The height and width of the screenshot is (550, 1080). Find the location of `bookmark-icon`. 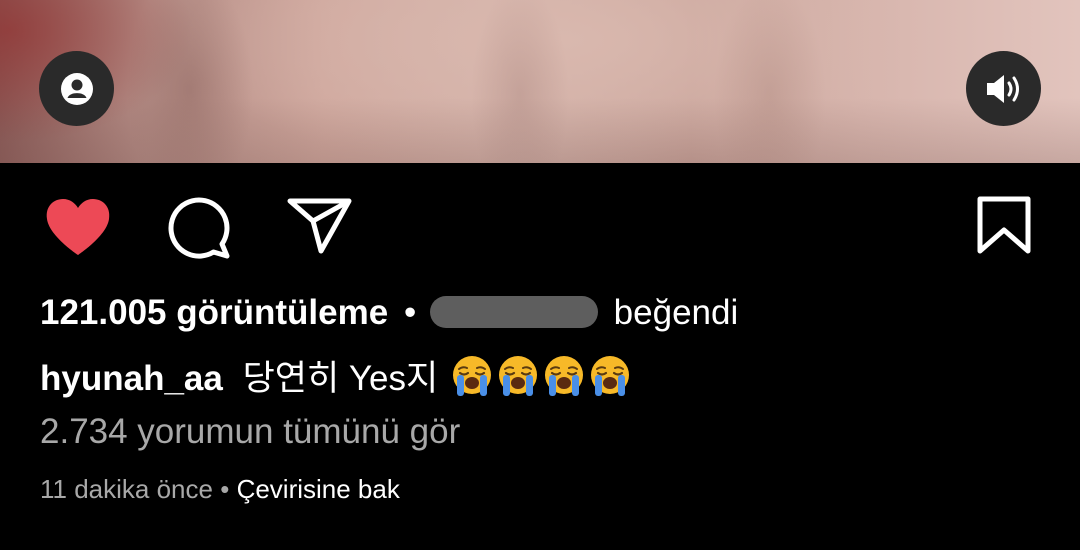

bookmark-icon is located at coordinates (1004, 225).